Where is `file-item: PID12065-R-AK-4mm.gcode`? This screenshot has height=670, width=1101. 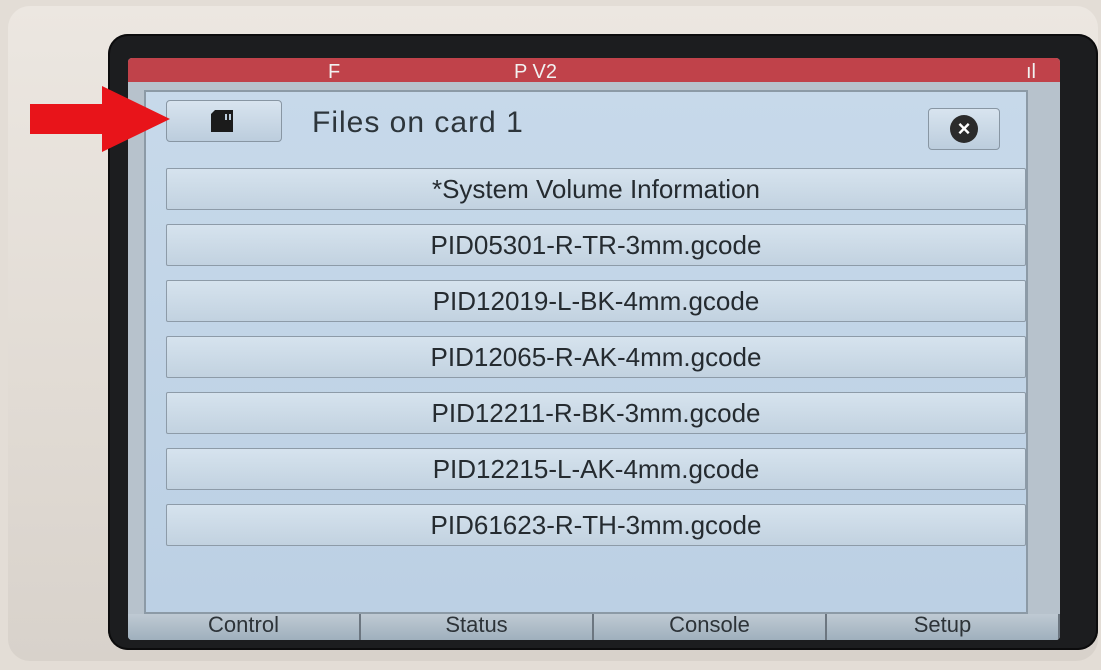 file-item: PID12065-R-AK-4mm.gcode is located at coordinates (596, 357).